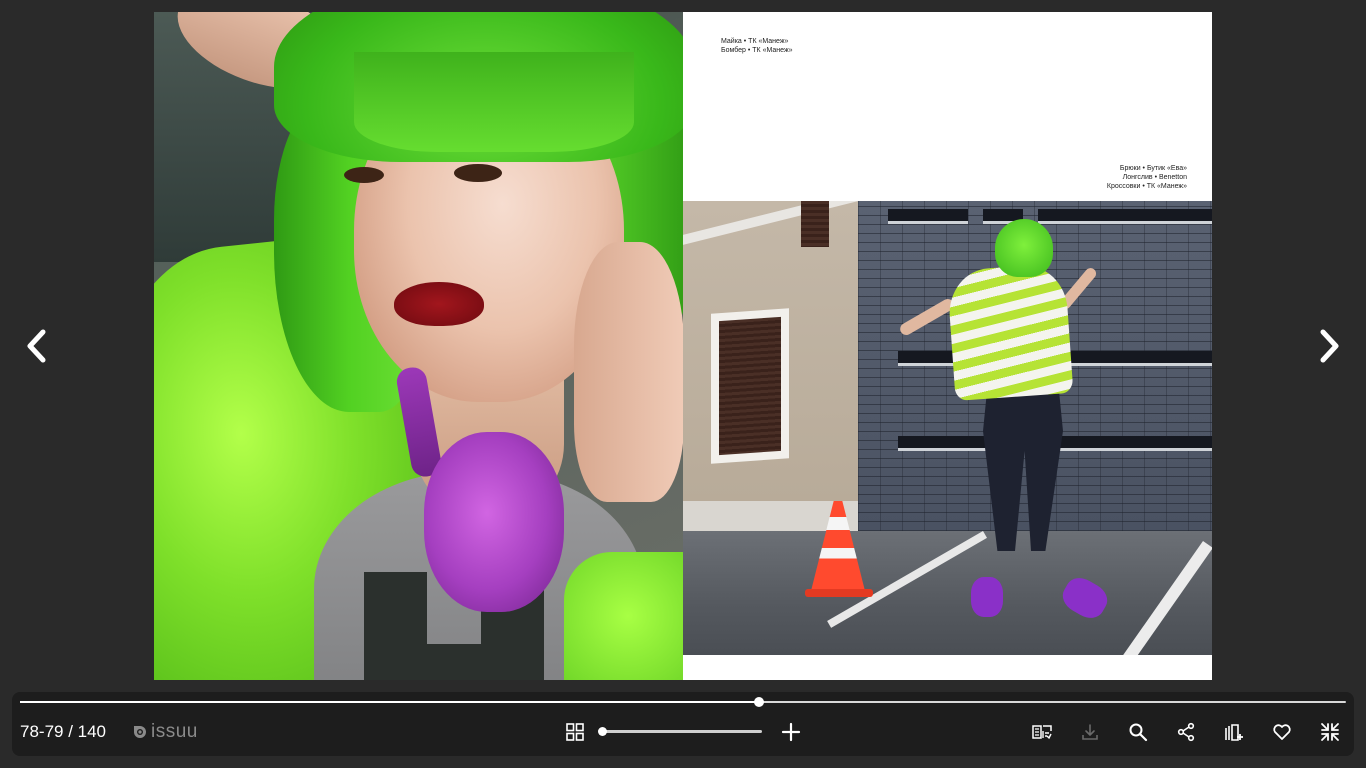 The image size is (1366, 768). I want to click on search-icon, so click(1138, 732).